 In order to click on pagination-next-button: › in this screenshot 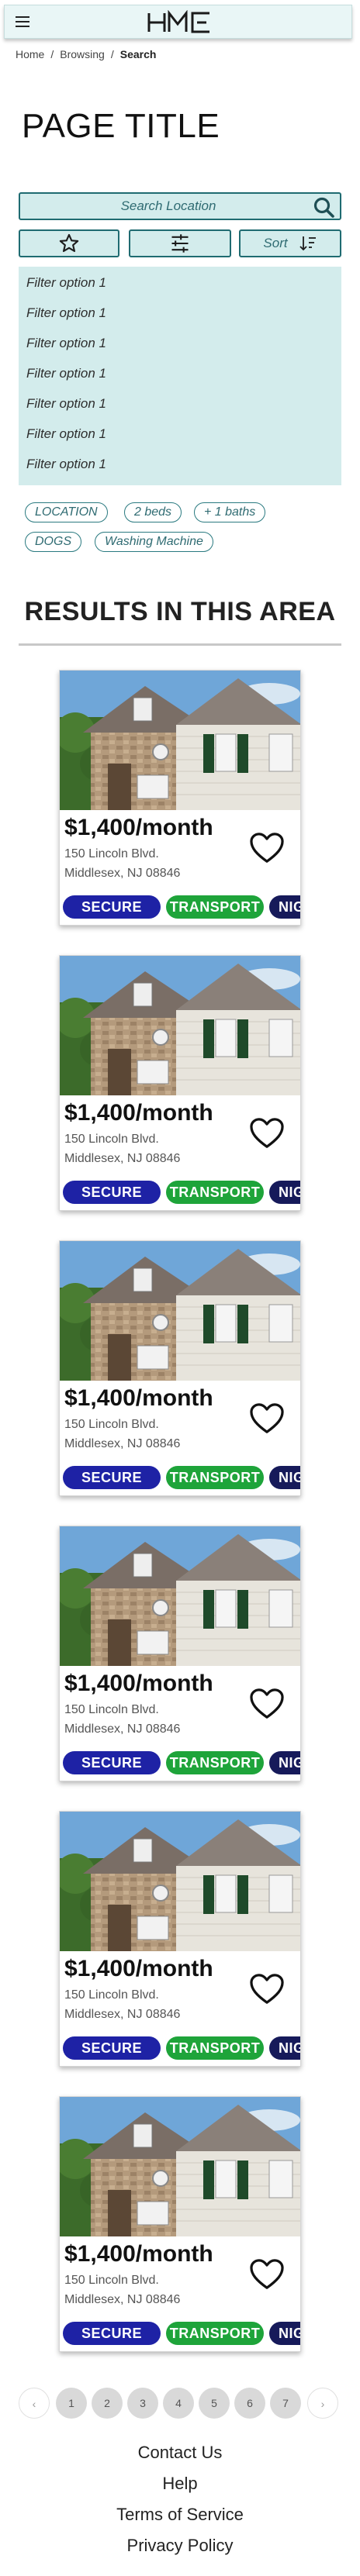, I will do `click(322, 2403)`.